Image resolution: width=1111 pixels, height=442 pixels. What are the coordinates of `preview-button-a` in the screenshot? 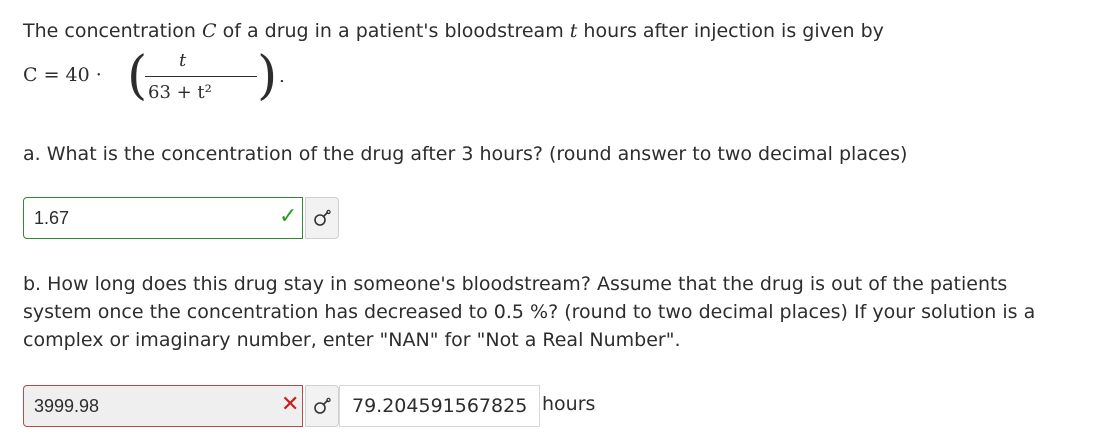 It's located at (322, 218).